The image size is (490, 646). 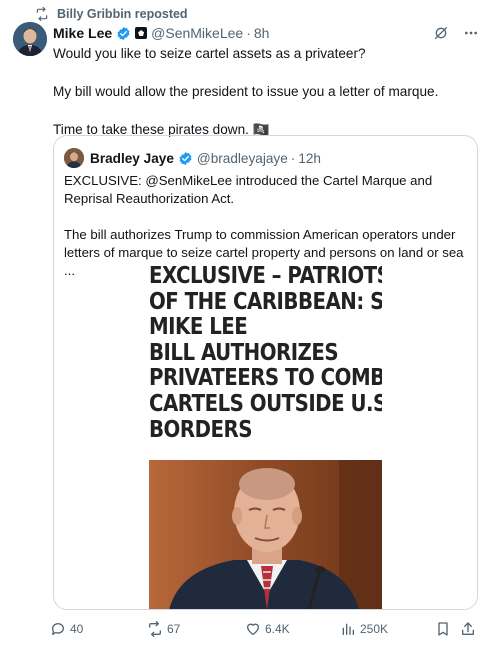 I want to click on grok-icon, so click(x=441, y=33).